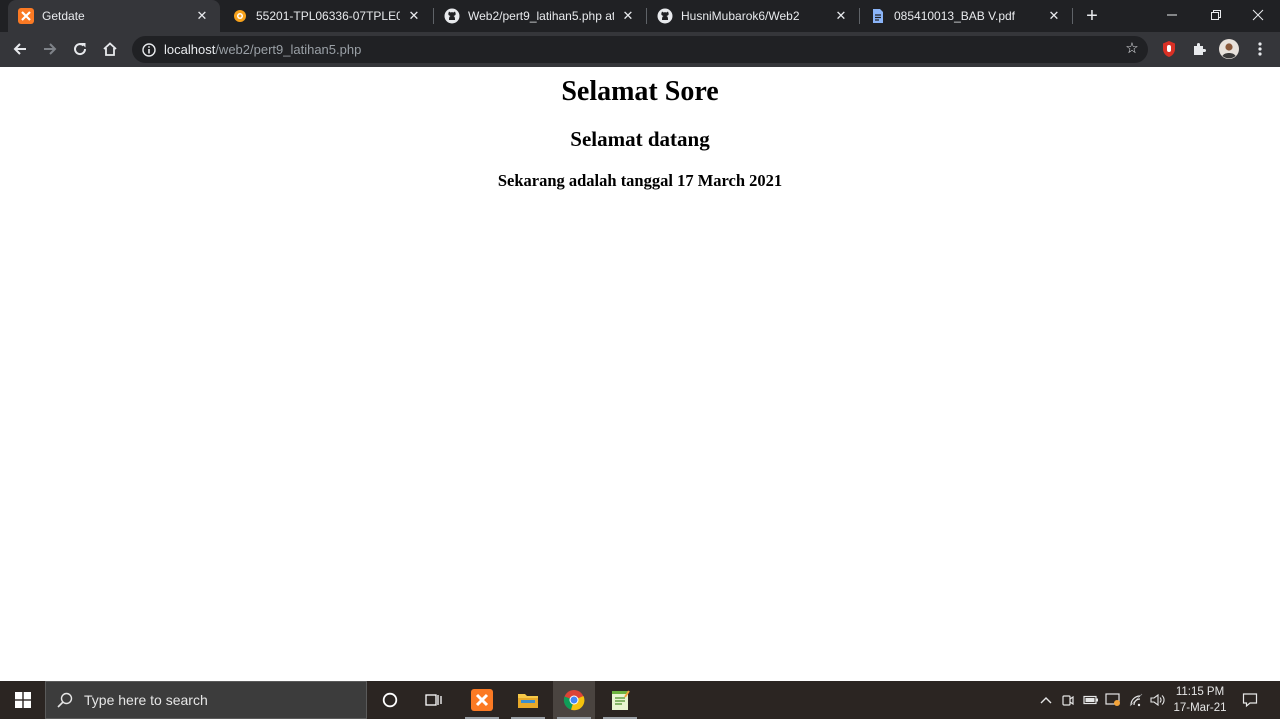 This screenshot has width=1280, height=719. Describe the element at coordinates (22, 700) in the screenshot. I see `windows-start-icon` at that location.